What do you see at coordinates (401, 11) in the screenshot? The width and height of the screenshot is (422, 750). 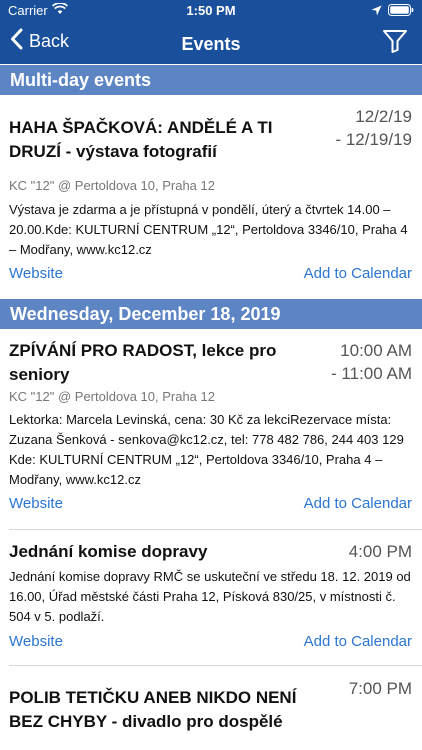 I see `battery-icon` at bounding box center [401, 11].